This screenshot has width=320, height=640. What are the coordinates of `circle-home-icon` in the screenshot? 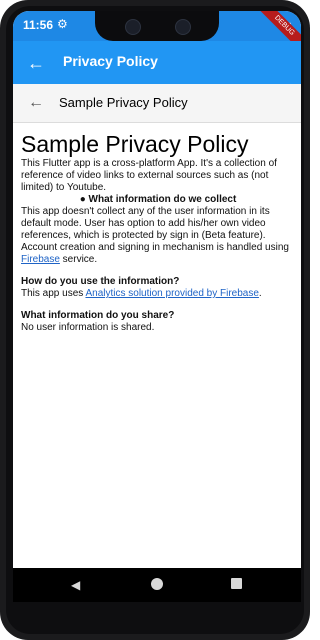 It's located at (157, 584).